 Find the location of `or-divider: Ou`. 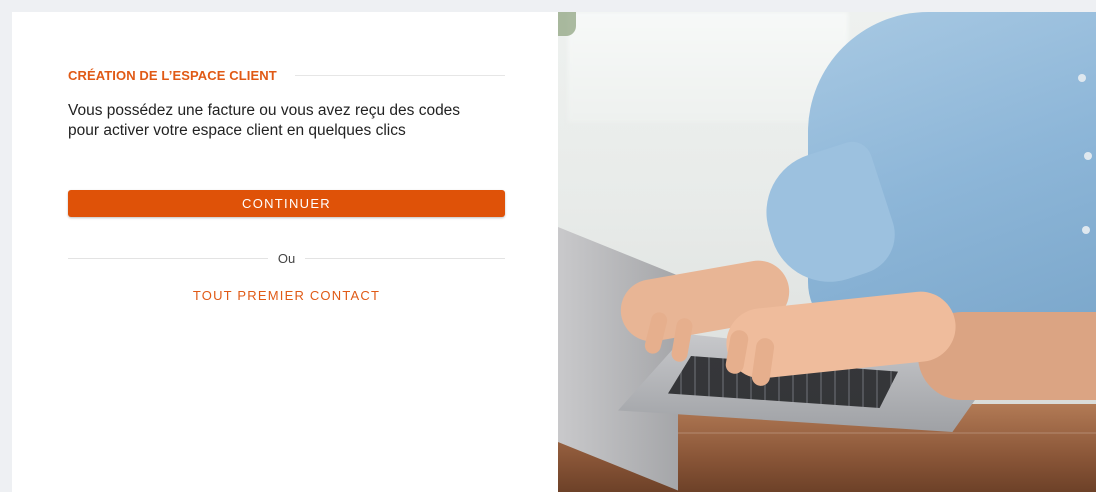

or-divider: Ou is located at coordinates (286, 258).